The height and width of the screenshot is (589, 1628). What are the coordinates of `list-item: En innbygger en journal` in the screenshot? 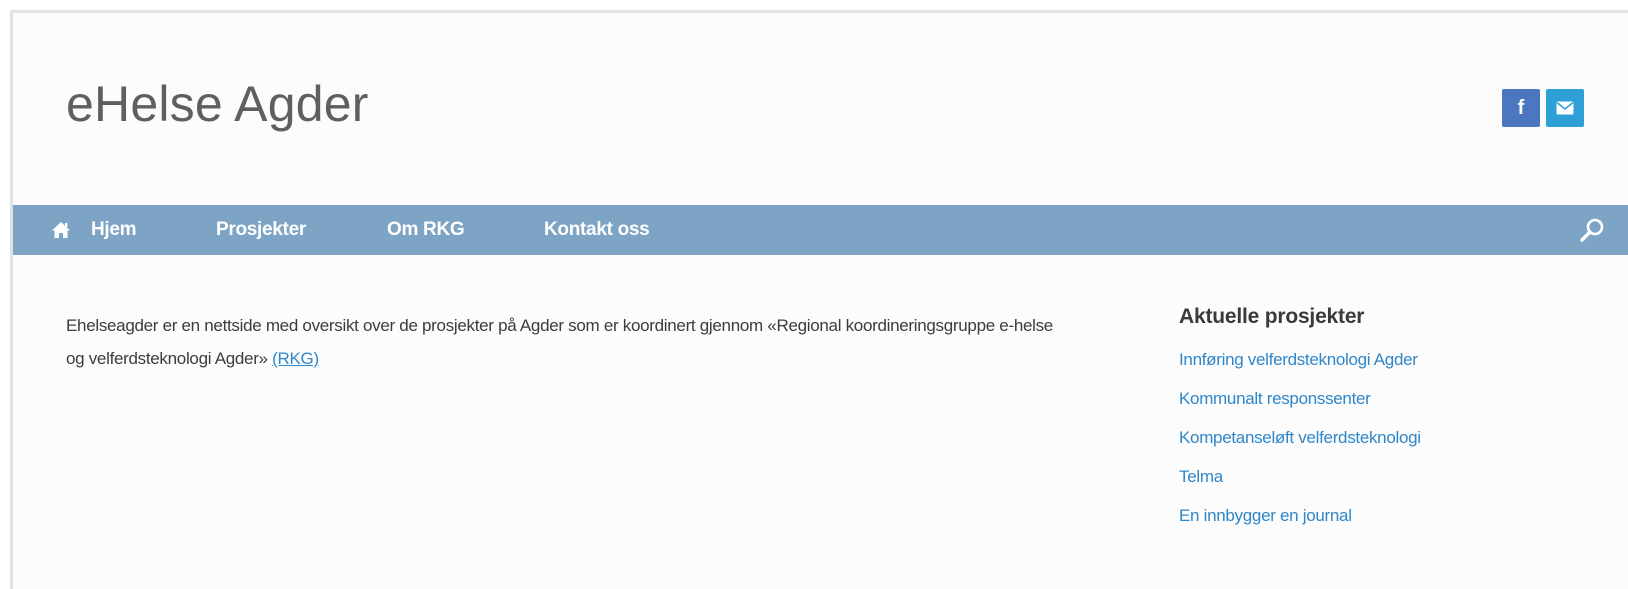 It's located at (1389, 524).